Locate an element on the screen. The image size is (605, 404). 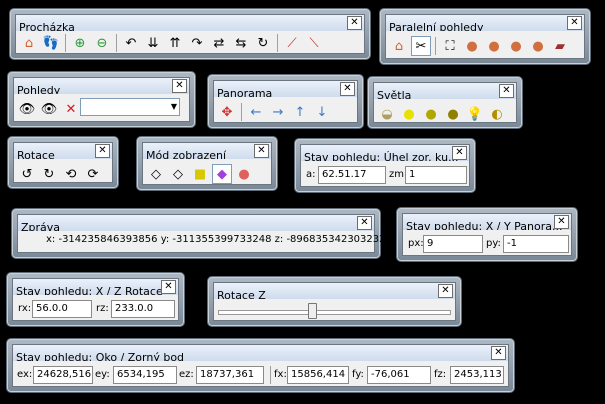
fx-field: 15856,414 is located at coordinates (318, 375).